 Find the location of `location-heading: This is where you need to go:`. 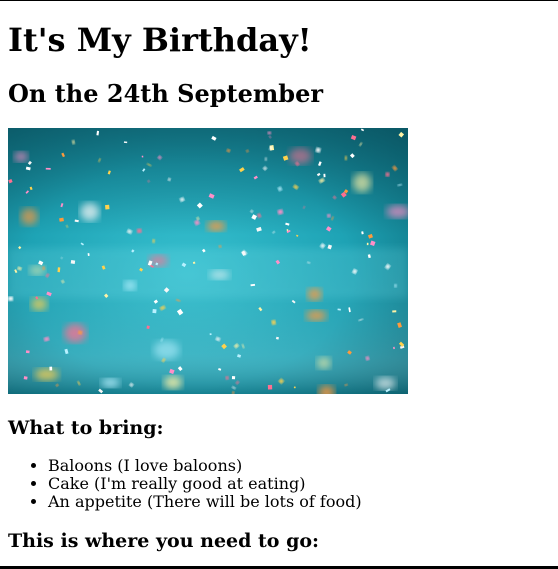

location-heading: This is where you need to go: is located at coordinates (164, 541).